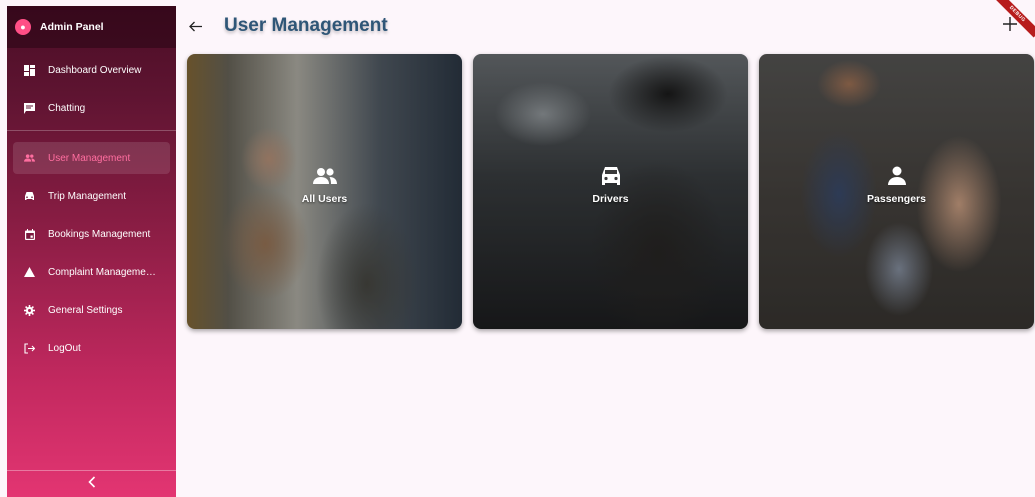  I want to click on card-content: Drivers, so click(610, 184).